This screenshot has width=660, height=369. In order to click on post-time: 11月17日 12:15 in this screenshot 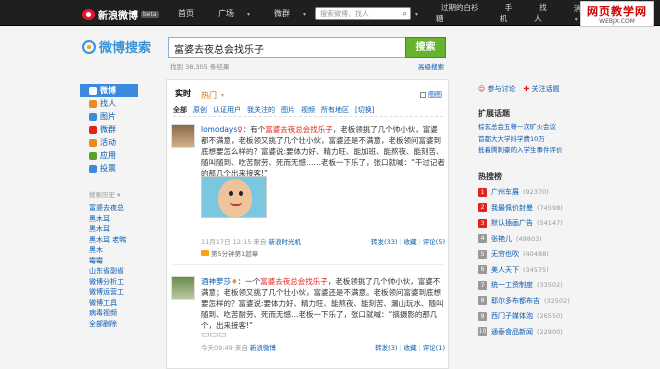, I will do `click(226, 242)`.